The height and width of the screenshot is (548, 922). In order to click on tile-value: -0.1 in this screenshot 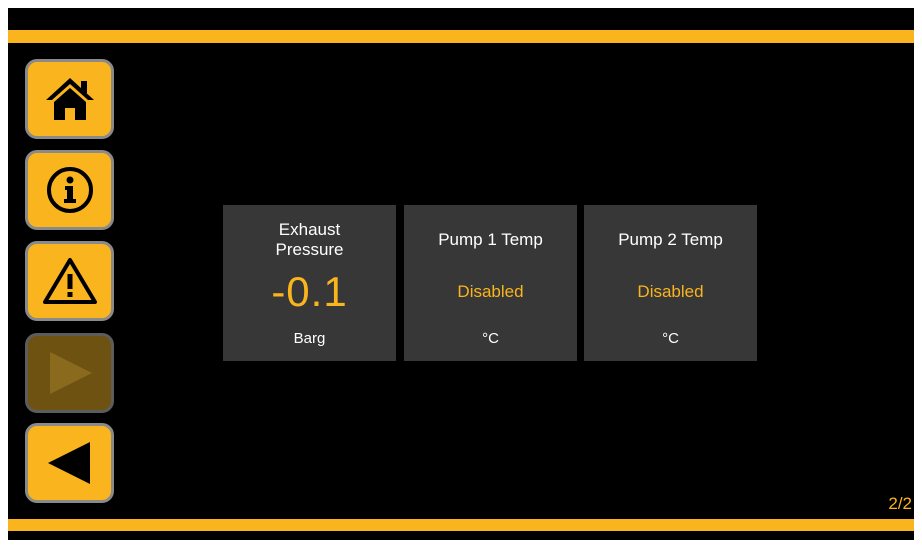, I will do `click(309, 291)`.